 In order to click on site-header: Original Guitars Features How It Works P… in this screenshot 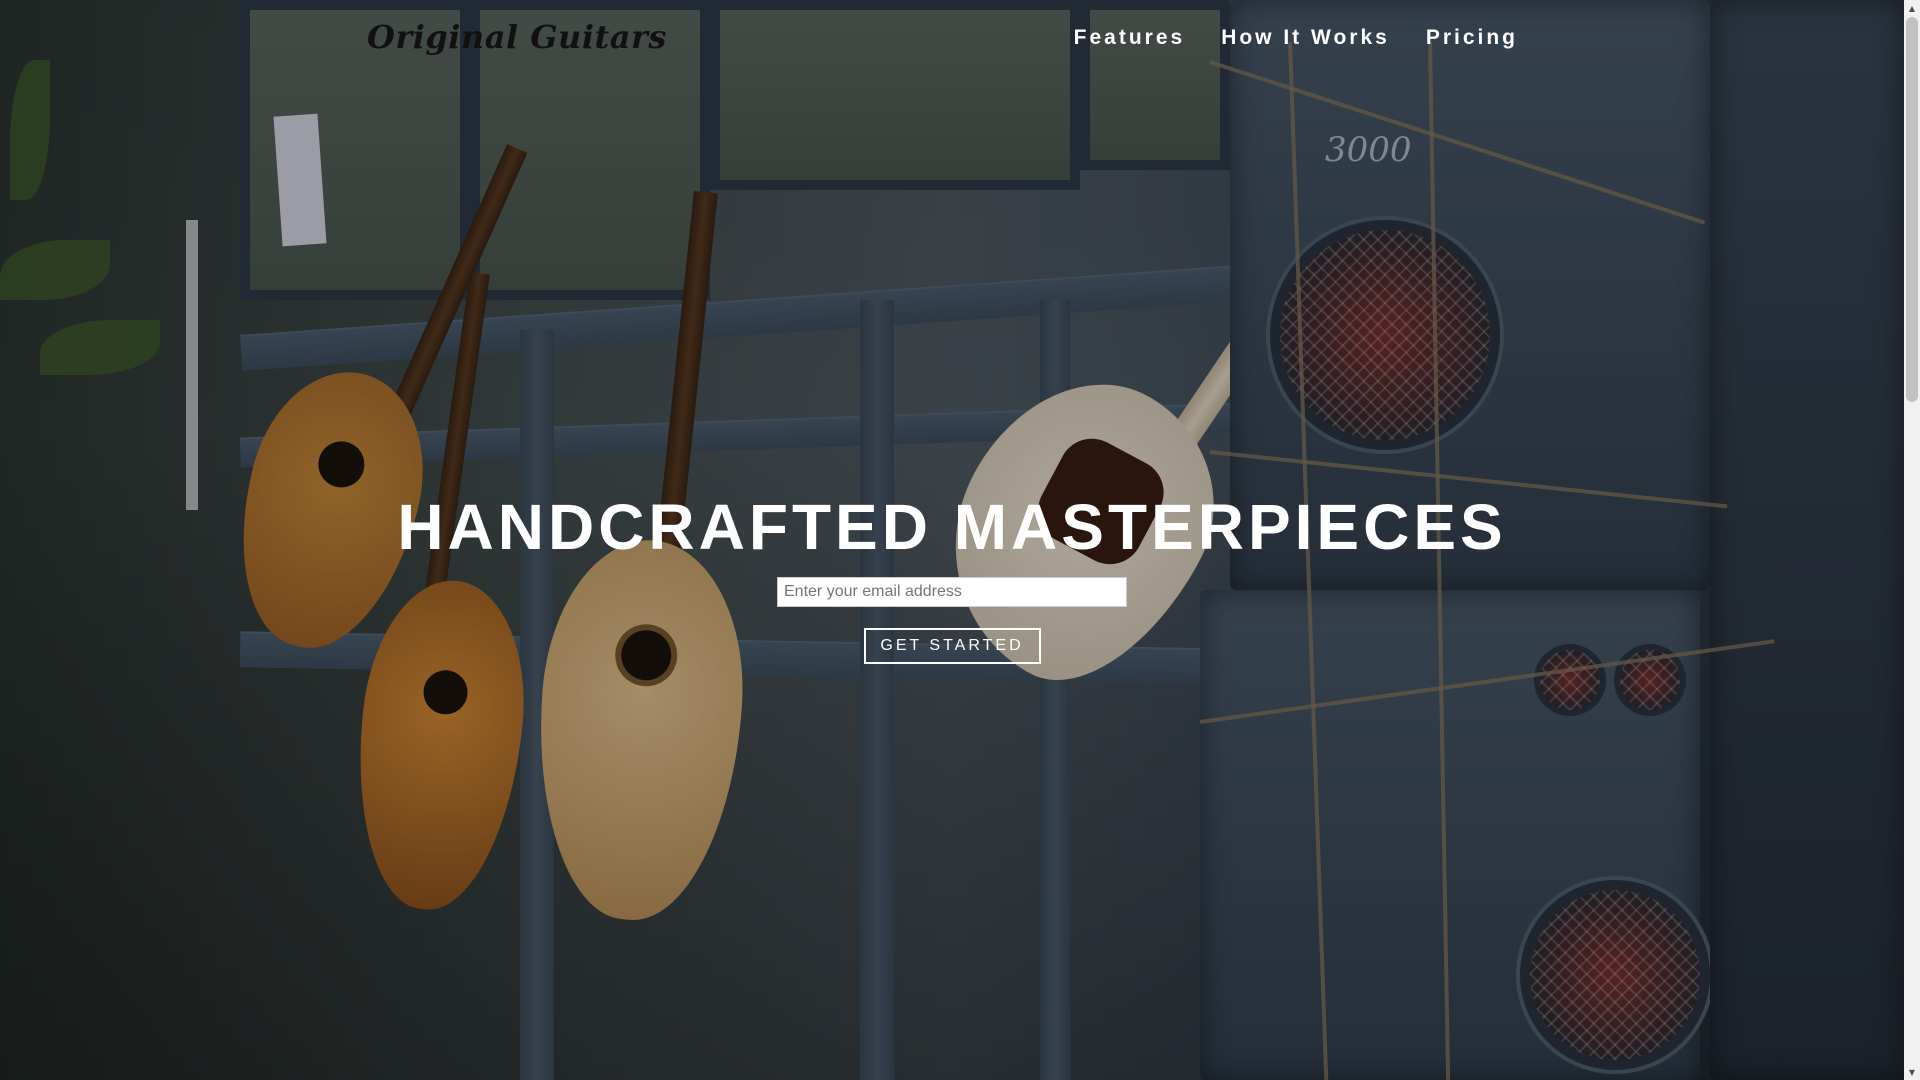, I will do `click(952, 40)`.